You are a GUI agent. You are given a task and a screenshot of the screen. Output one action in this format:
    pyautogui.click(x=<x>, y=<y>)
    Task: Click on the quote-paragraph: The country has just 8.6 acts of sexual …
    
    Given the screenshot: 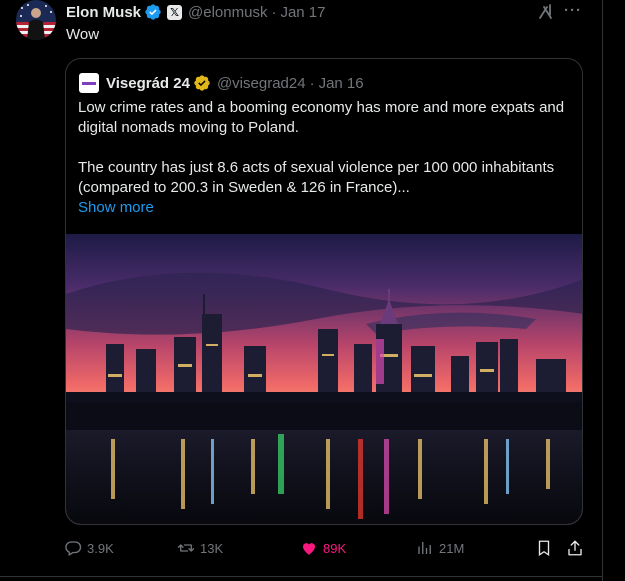 What is the action you would take?
    pyautogui.click(x=316, y=177)
    